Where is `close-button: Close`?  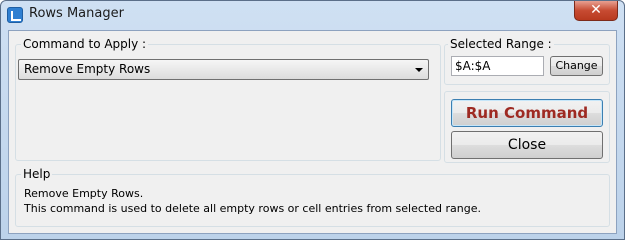 close-button: Close is located at coordinates (527, 145).